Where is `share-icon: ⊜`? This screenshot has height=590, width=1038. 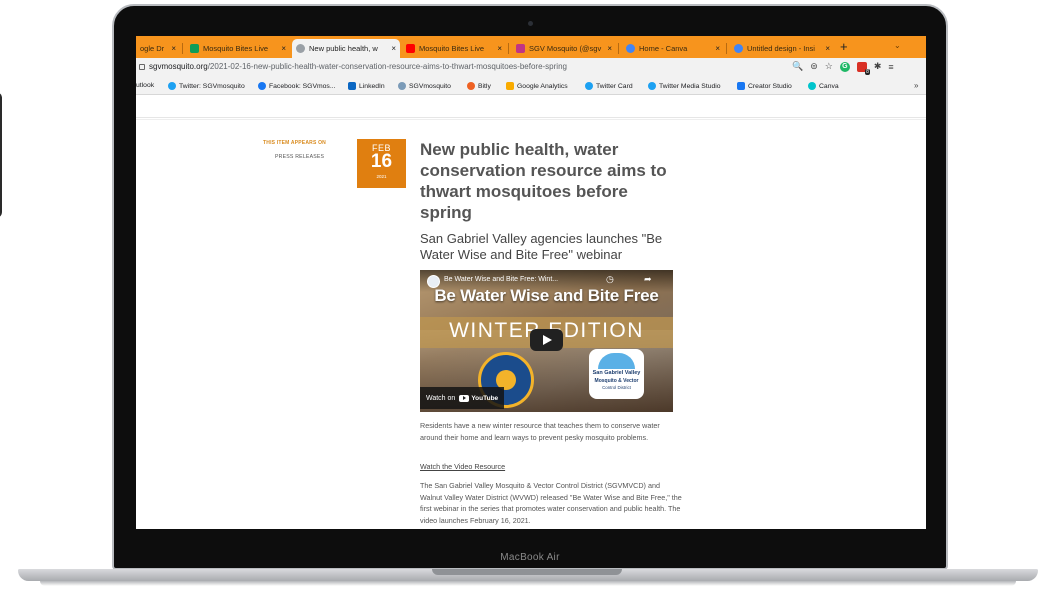
share-icon: ⊜ is located at coordinates (814, 66).